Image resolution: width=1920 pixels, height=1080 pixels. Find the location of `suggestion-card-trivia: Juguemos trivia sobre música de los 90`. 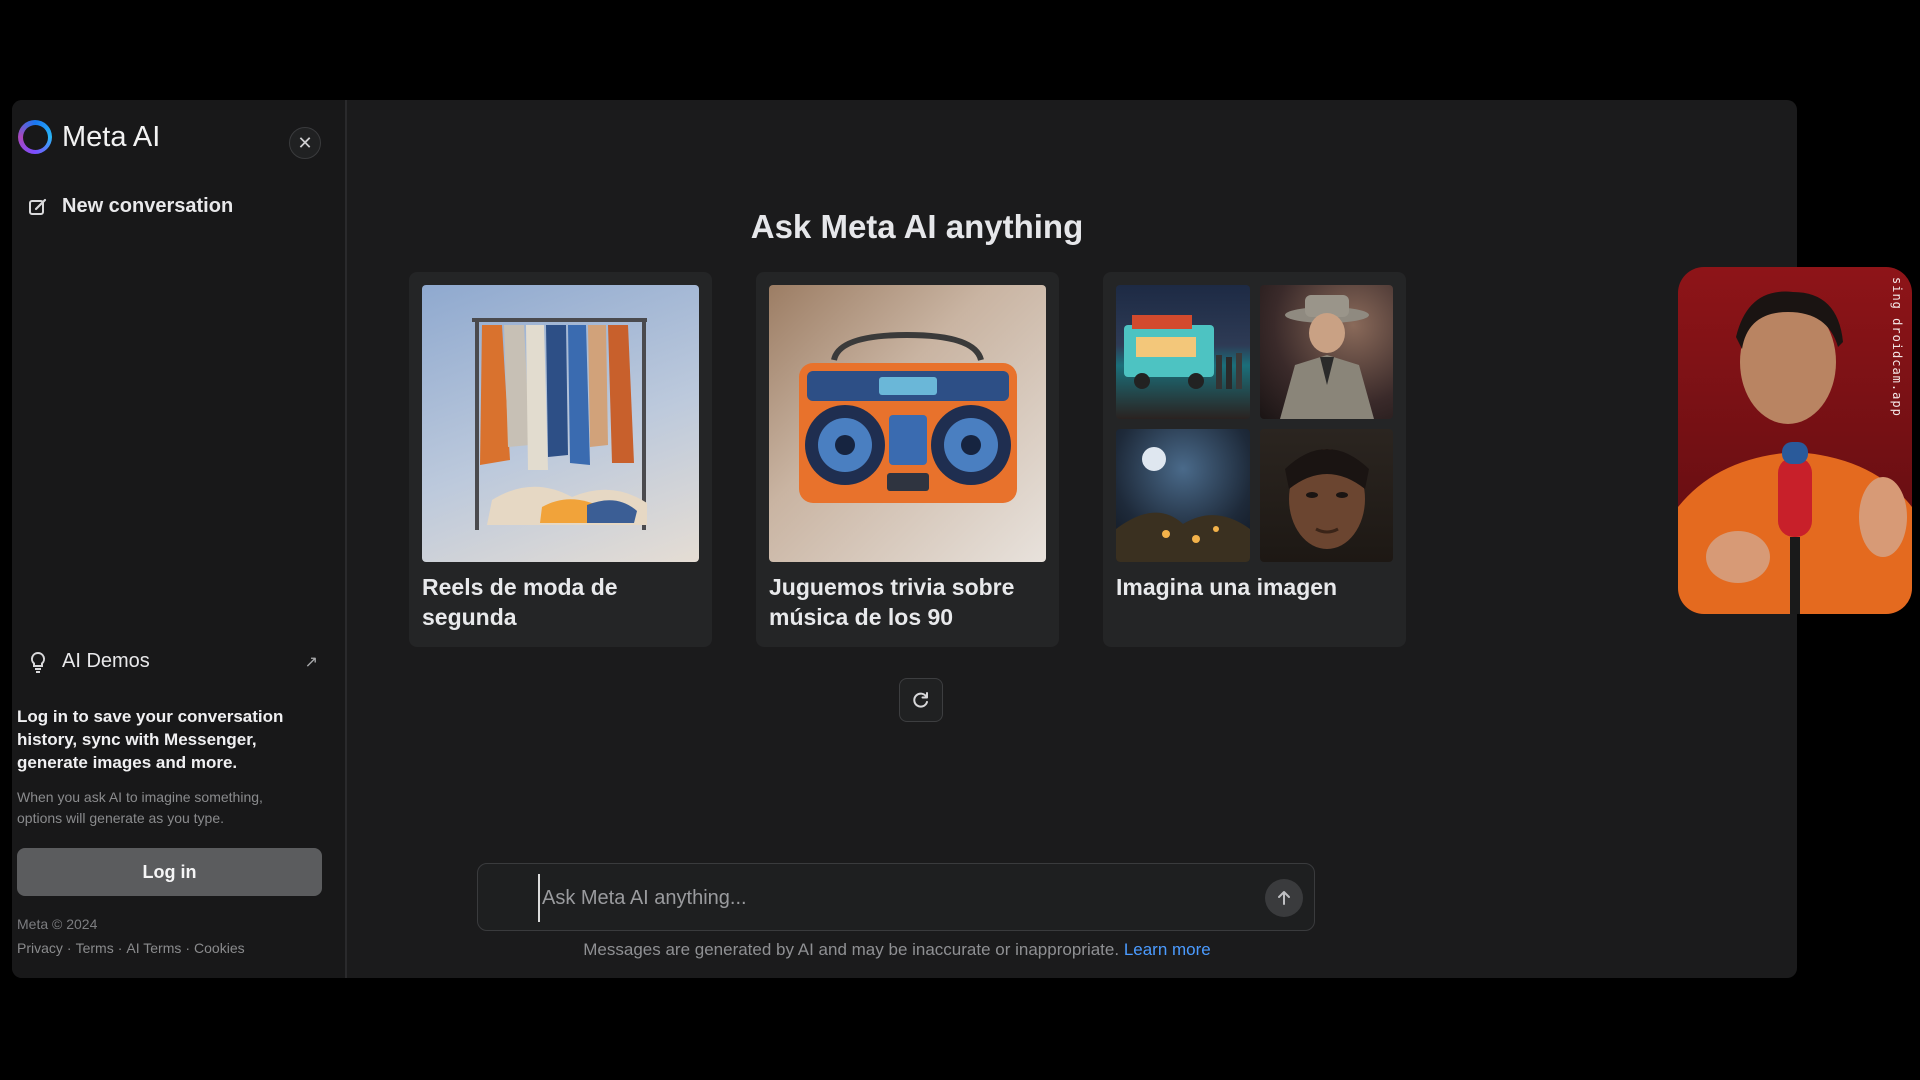

suggestion-card-trivia: Juguemos trivia sobre música de los 90 is located at coordinates (907, 459).